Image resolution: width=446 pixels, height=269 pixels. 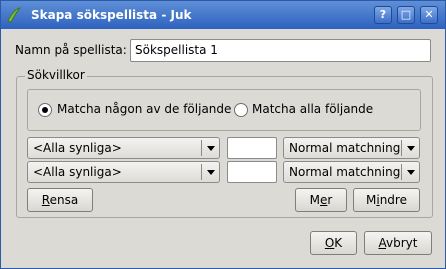 I want to click on field-combo-1-value: <Alla synliga>, so click(x=77, y=148).